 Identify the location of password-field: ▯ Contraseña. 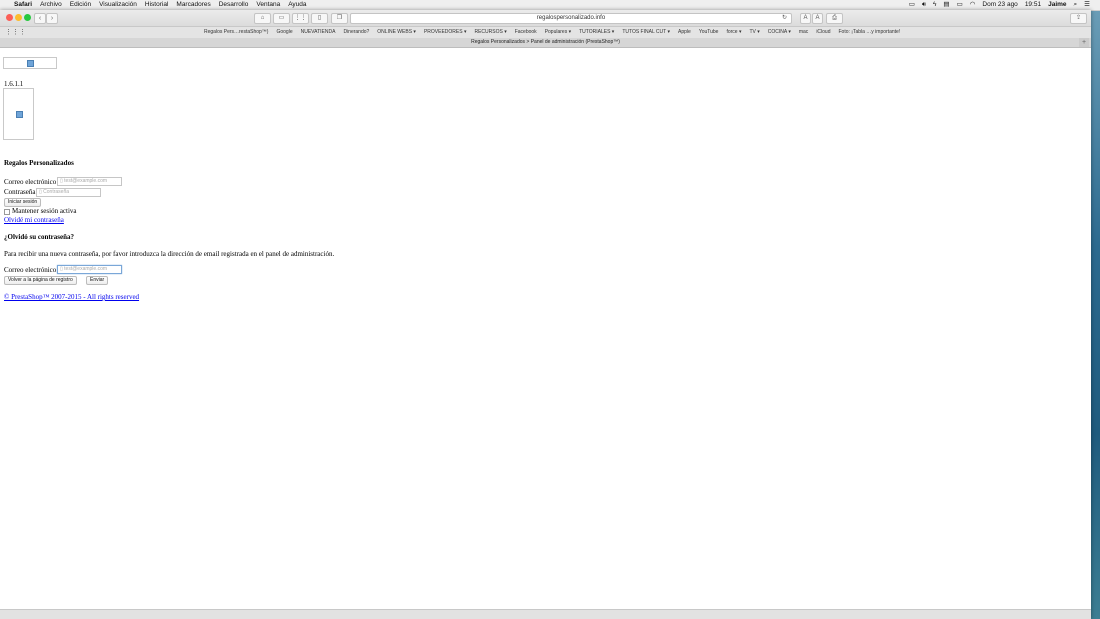
(68, 192).